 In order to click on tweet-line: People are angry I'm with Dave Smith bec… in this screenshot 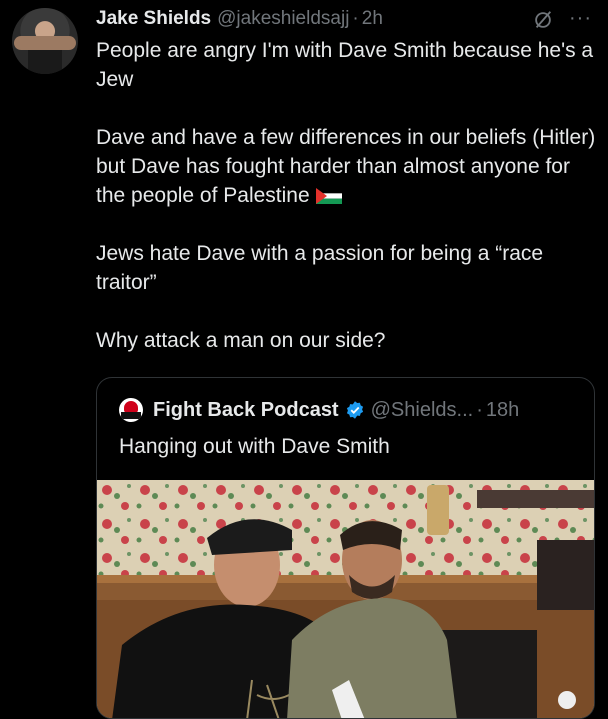, I will do `click(345, 65)`.